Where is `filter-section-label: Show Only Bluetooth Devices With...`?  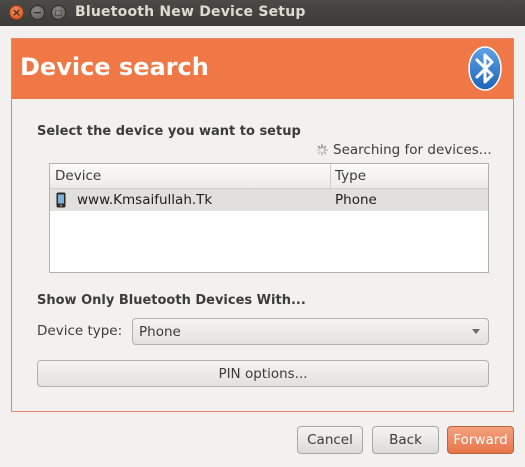
filter-section-label: Show Only Bluetooth Devices With... is located at coordinates (171, 300).